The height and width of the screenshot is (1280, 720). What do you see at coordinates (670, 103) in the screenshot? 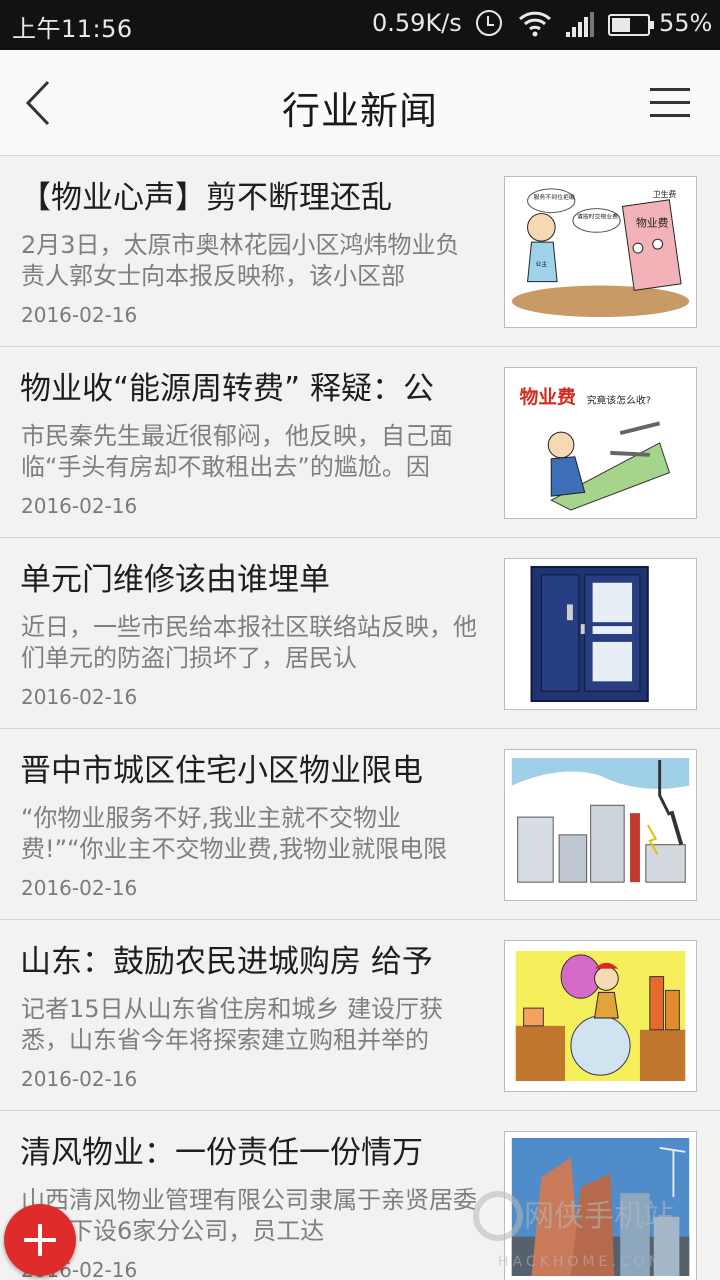
I see `menu-button` at bounding box center [670, 103].